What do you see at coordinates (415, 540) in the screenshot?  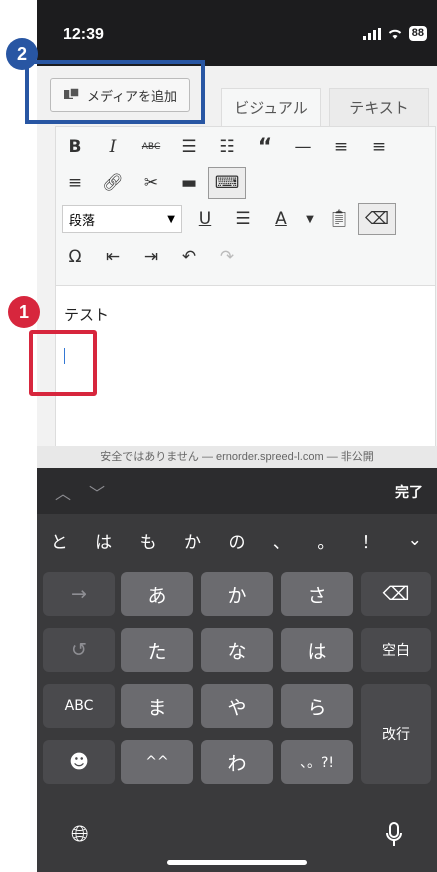 I see `chevron-down-icon: ⌄` at bounding box center [415, 540].